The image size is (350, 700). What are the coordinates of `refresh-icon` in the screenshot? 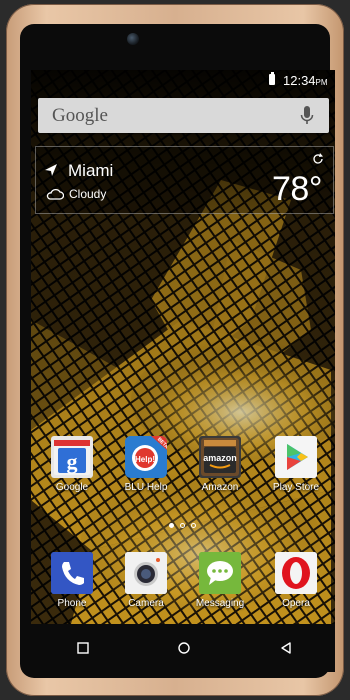 It's located at (318, 159).